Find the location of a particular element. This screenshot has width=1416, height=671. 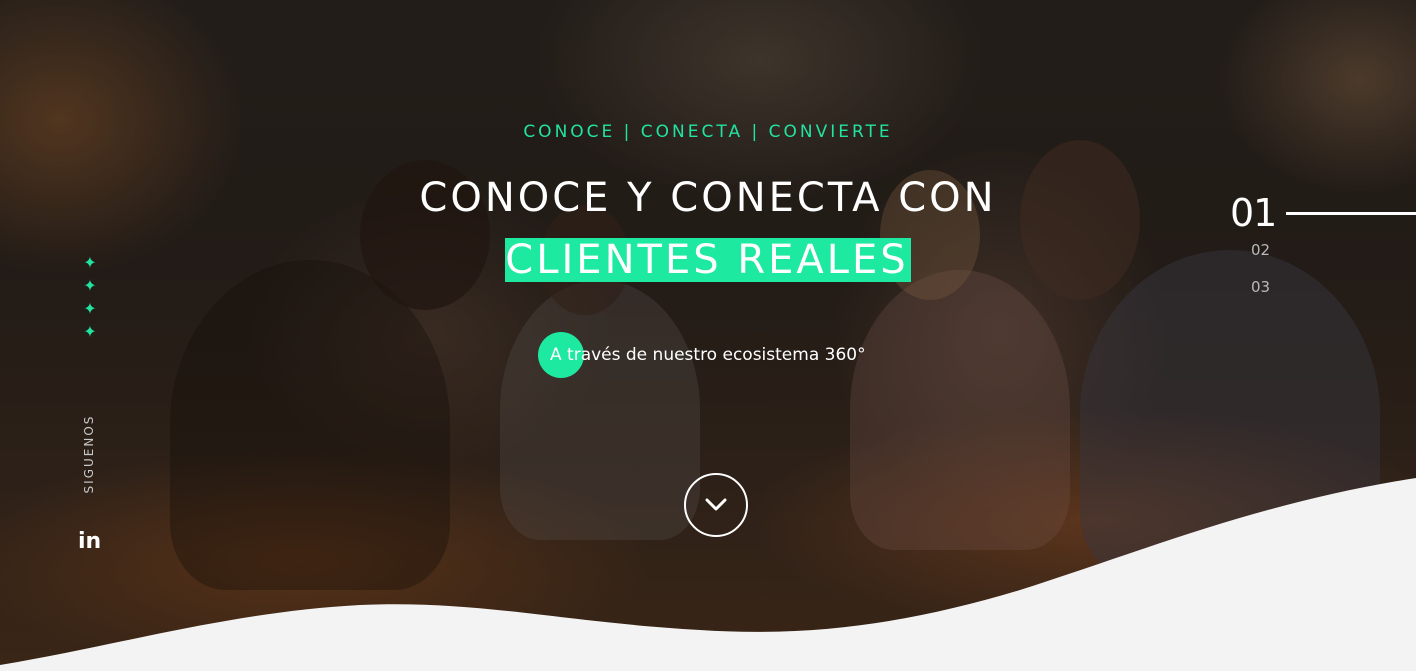

headline: CONOCE Y CONECTA CON is located at coordinates (708, 198).